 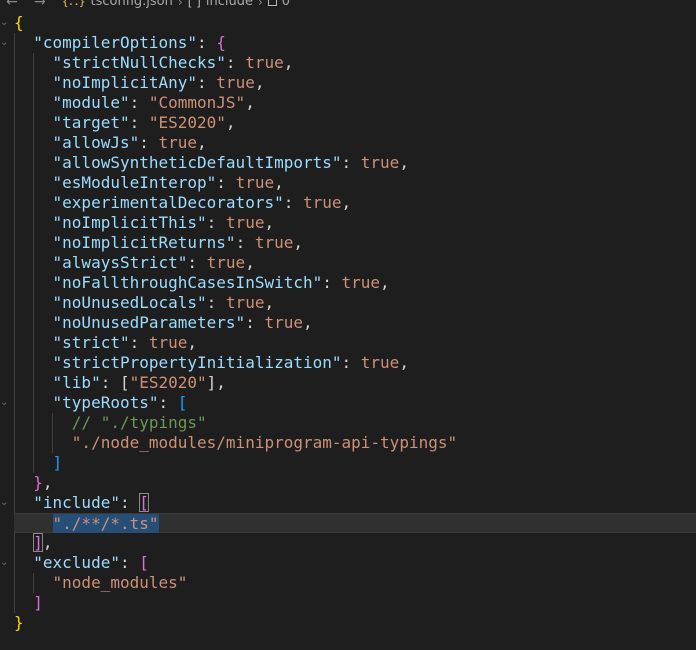 I want to click on element-icon, so click(x=272, y=3).